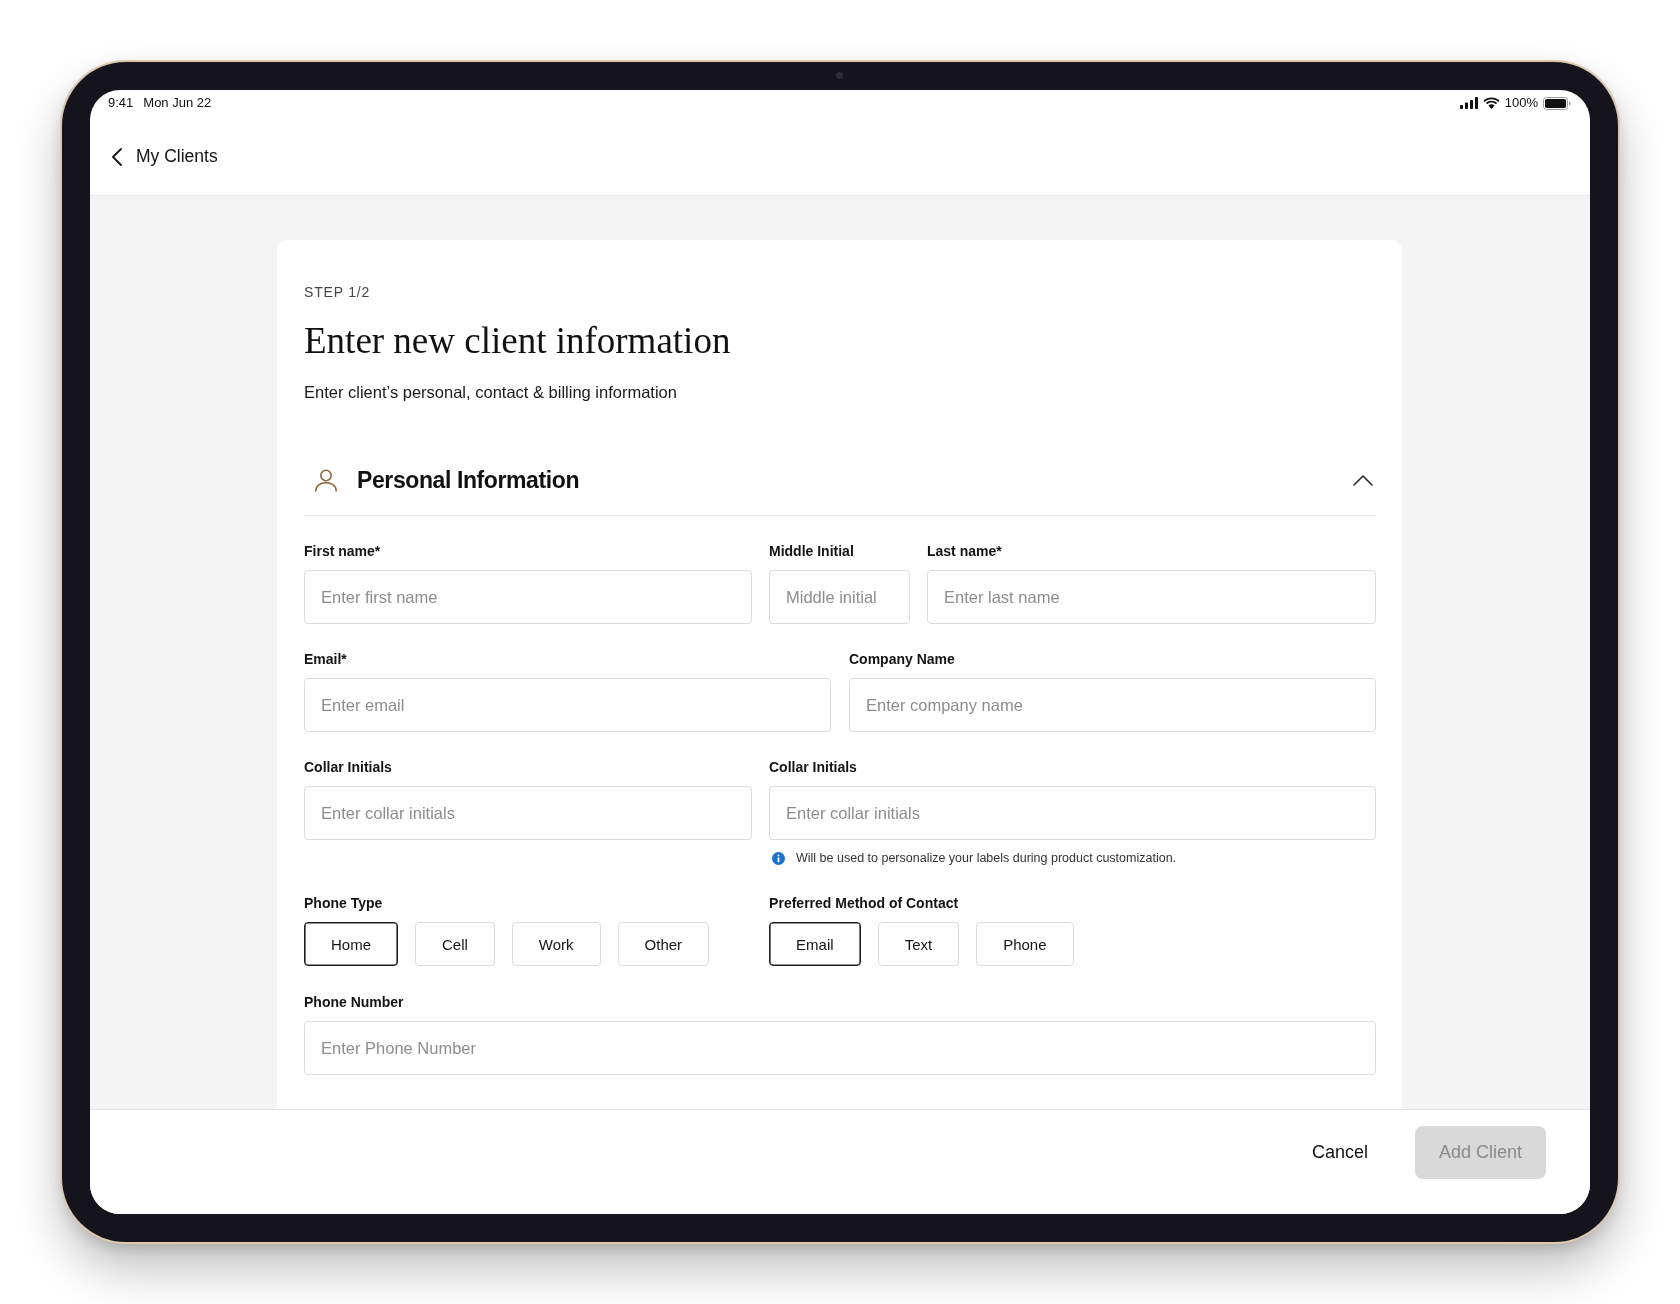  What do you see at coordinates (354, 1002) in the screenshot?
I see `field-label: Phone Number` at bounding box center [354, 1002].